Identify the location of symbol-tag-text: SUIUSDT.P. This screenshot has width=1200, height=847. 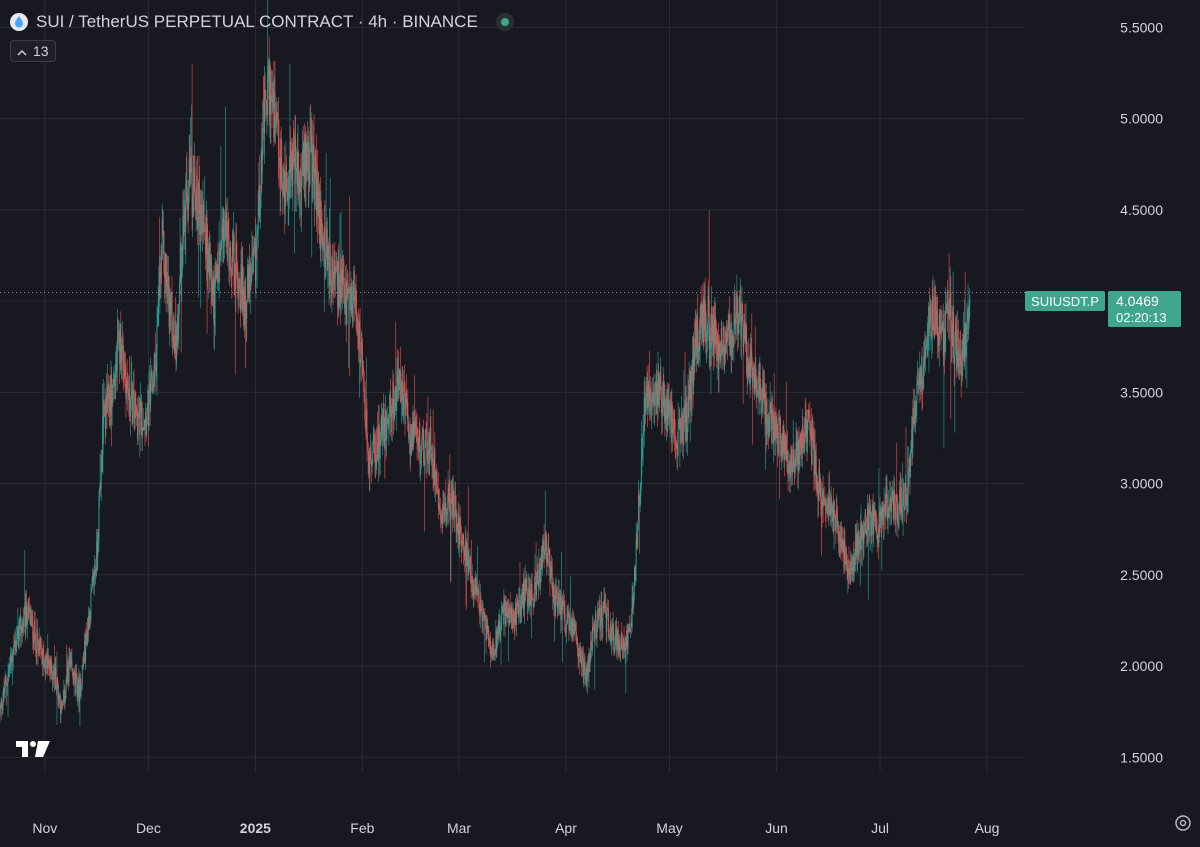
(1065, 301).